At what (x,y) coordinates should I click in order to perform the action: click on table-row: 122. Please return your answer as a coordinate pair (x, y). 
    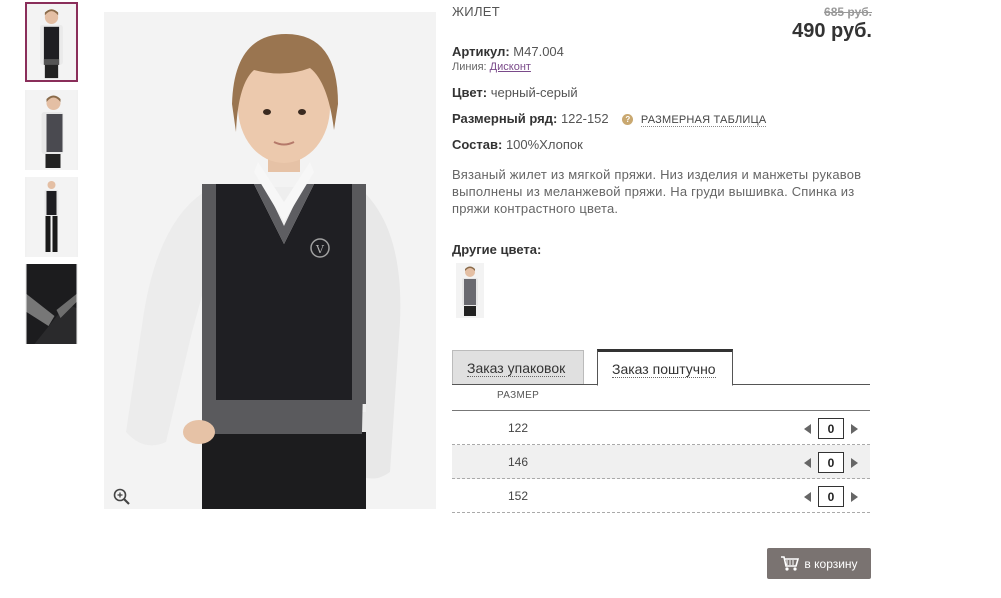
    Looking at the image, I should click on (661, 428).